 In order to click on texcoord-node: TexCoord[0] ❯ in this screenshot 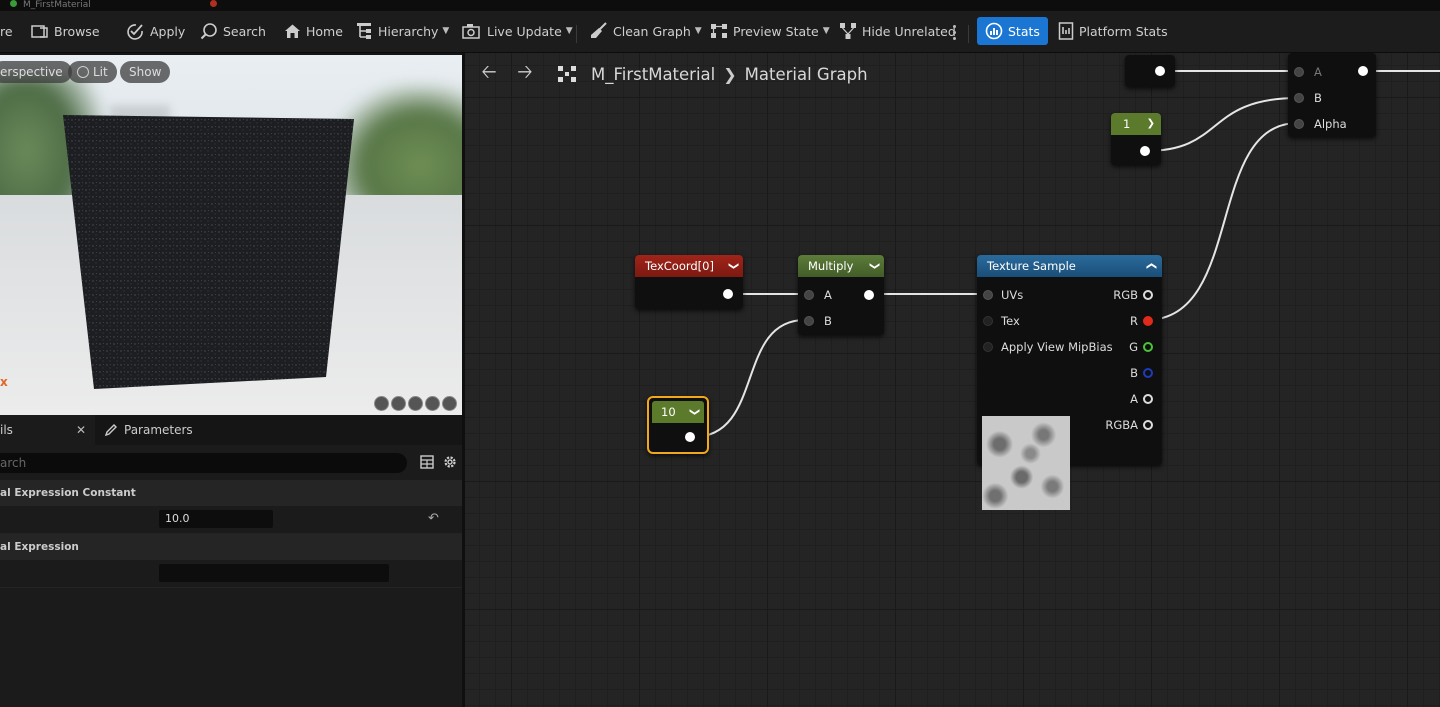, I will do `click(689, 282)`.